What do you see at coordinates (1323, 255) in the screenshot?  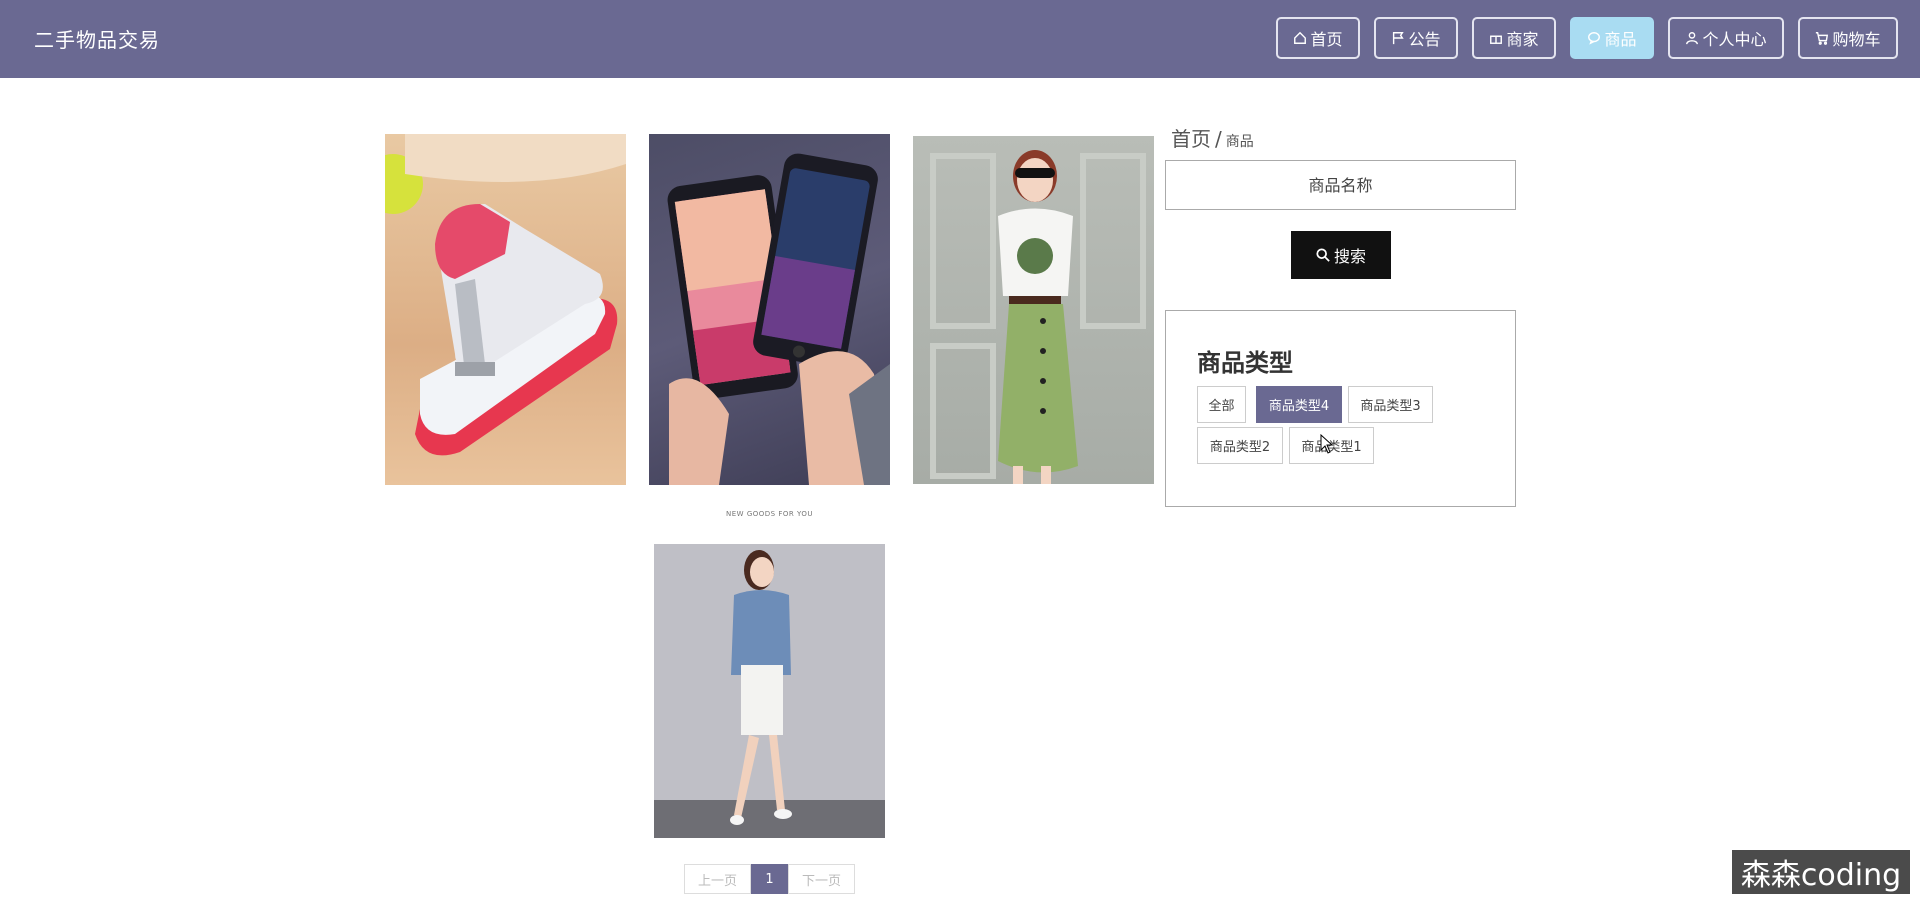 I see `search-icon` at bounding box center [1323, 255].